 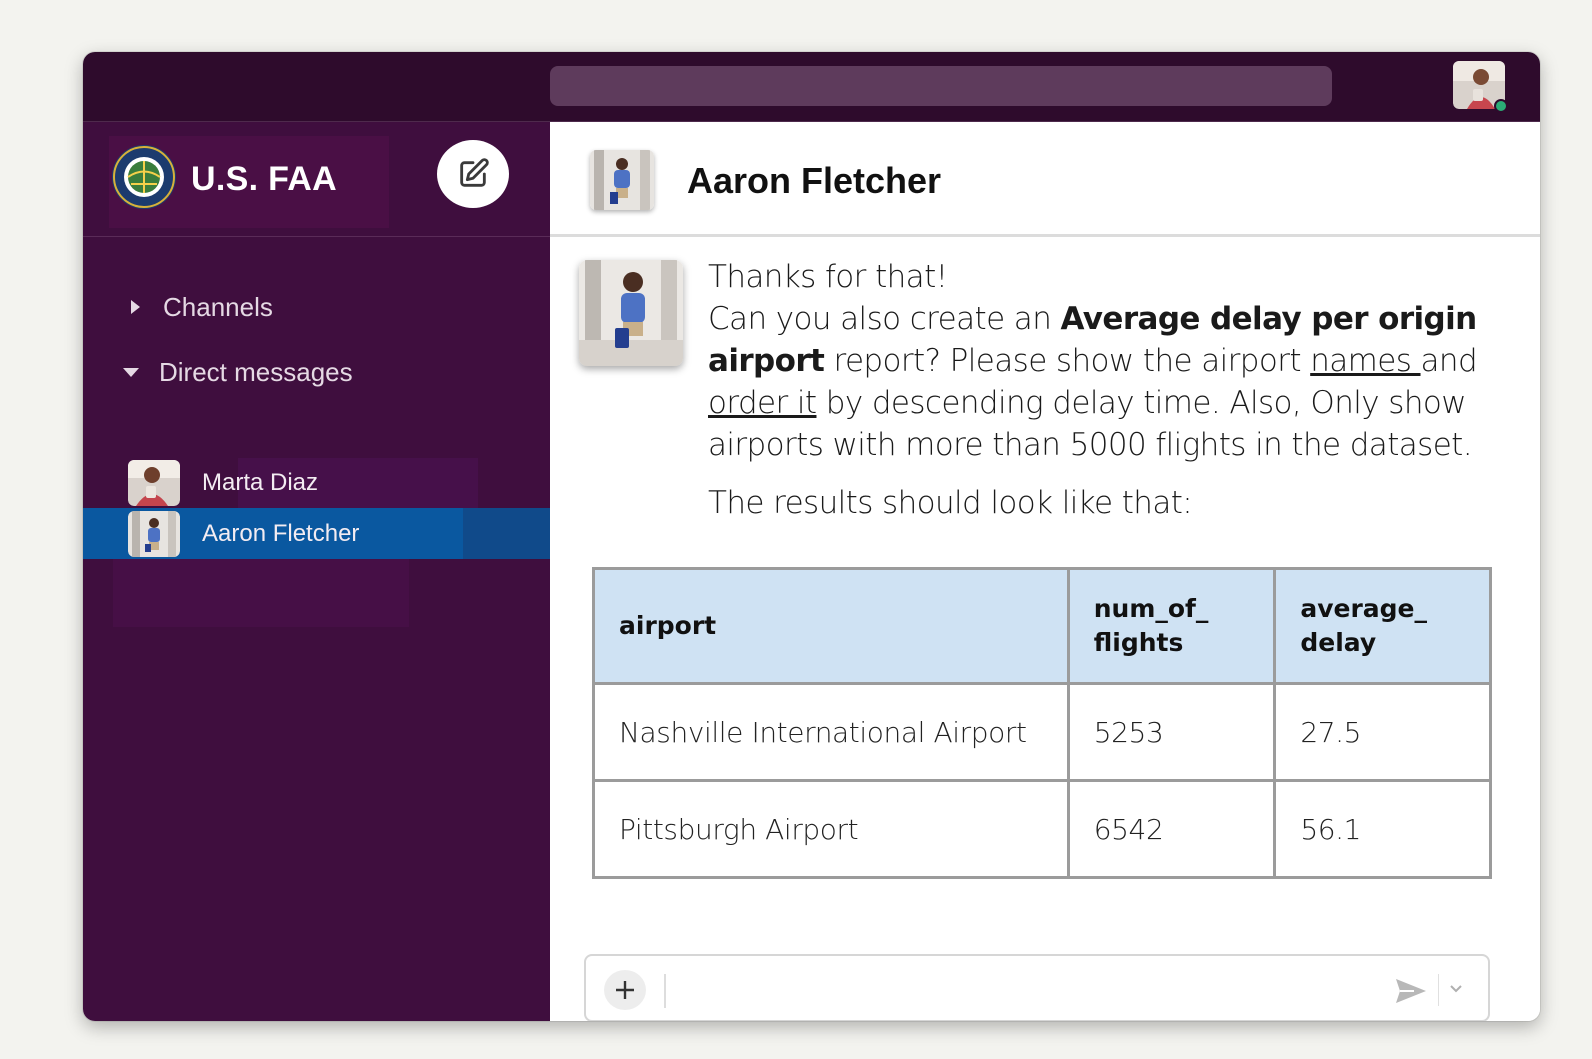 I want to click on message-text: and, so click(x=1449, y=361).